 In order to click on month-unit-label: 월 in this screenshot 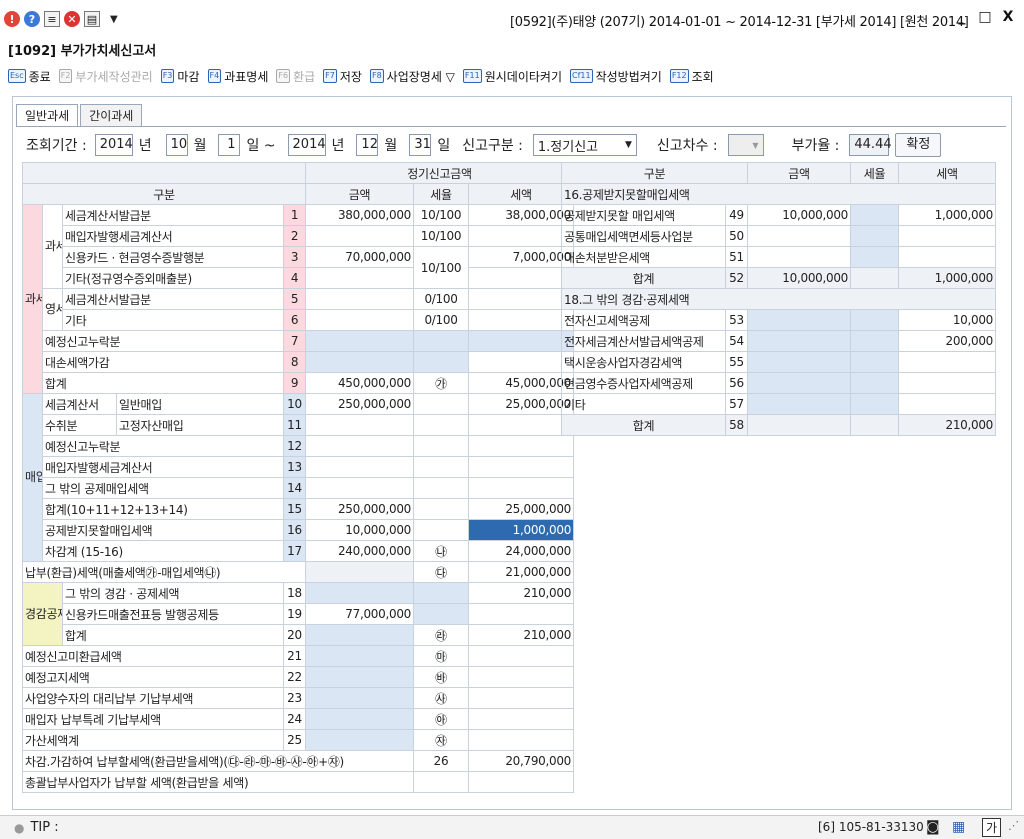, I will do `click(200, 146)`.